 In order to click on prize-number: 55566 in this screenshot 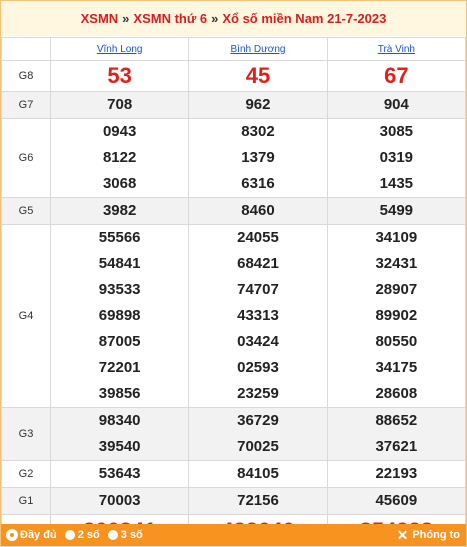, I will do `click(119, 237)`.